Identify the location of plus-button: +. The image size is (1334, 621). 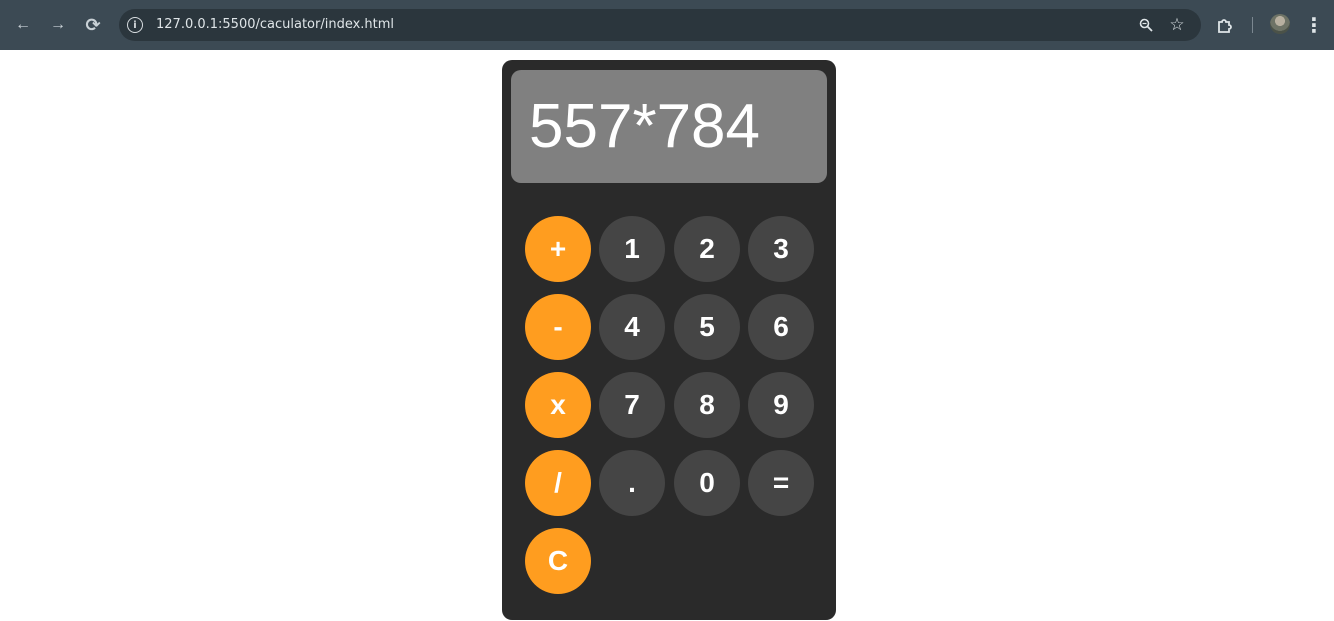
(558, 249).